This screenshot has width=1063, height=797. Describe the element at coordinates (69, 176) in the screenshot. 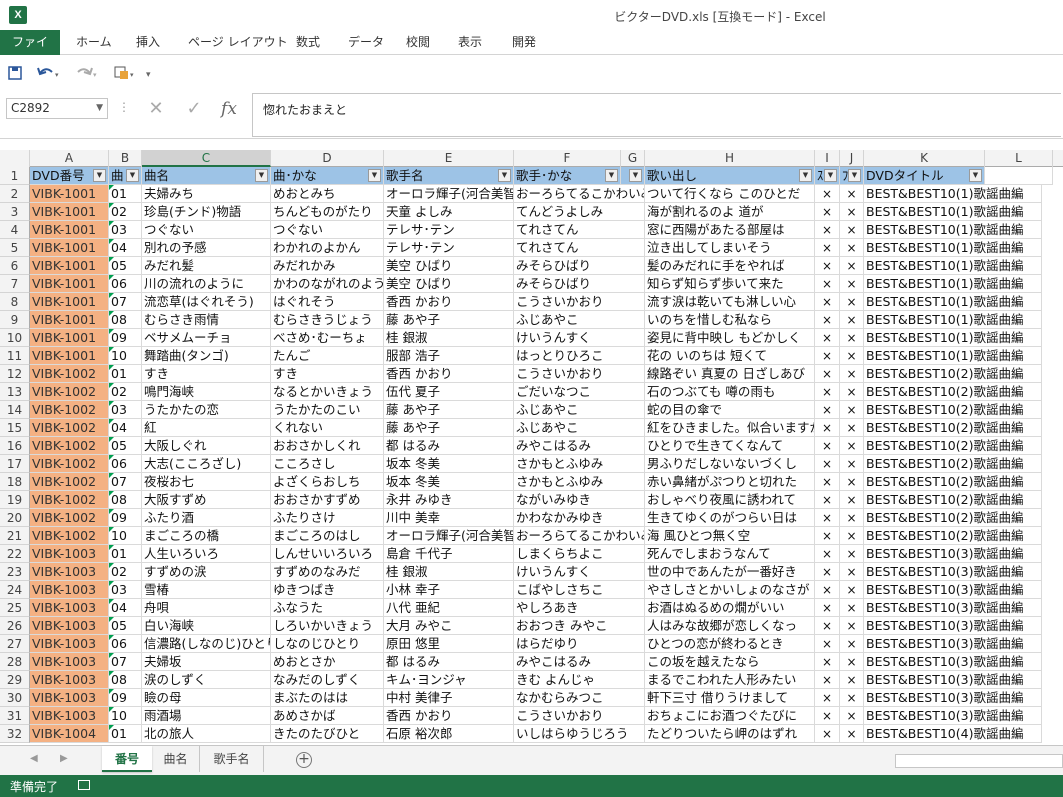

I see `header-dvd-number: ▼ DVD番号` at that location.